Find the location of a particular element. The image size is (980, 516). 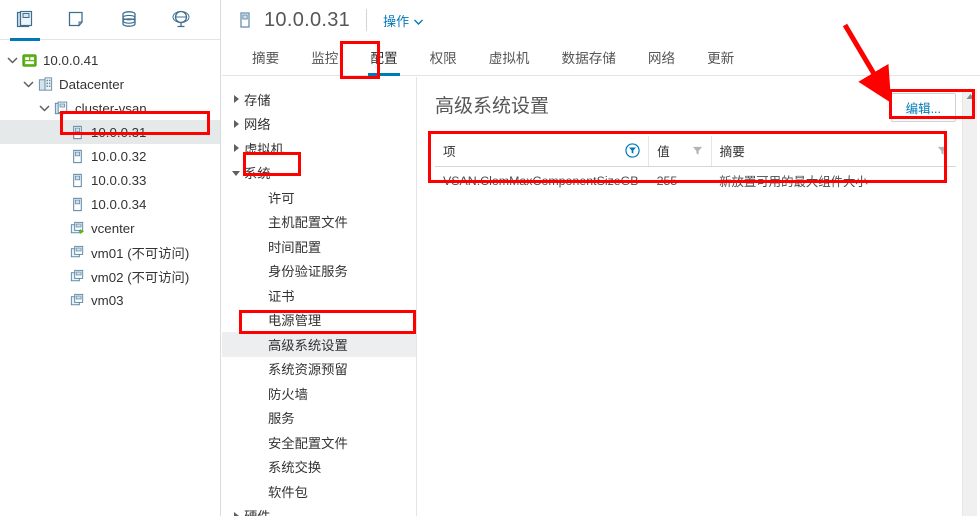

configure-nav-item-17: 硬件 is located at coordinates (319, 510).